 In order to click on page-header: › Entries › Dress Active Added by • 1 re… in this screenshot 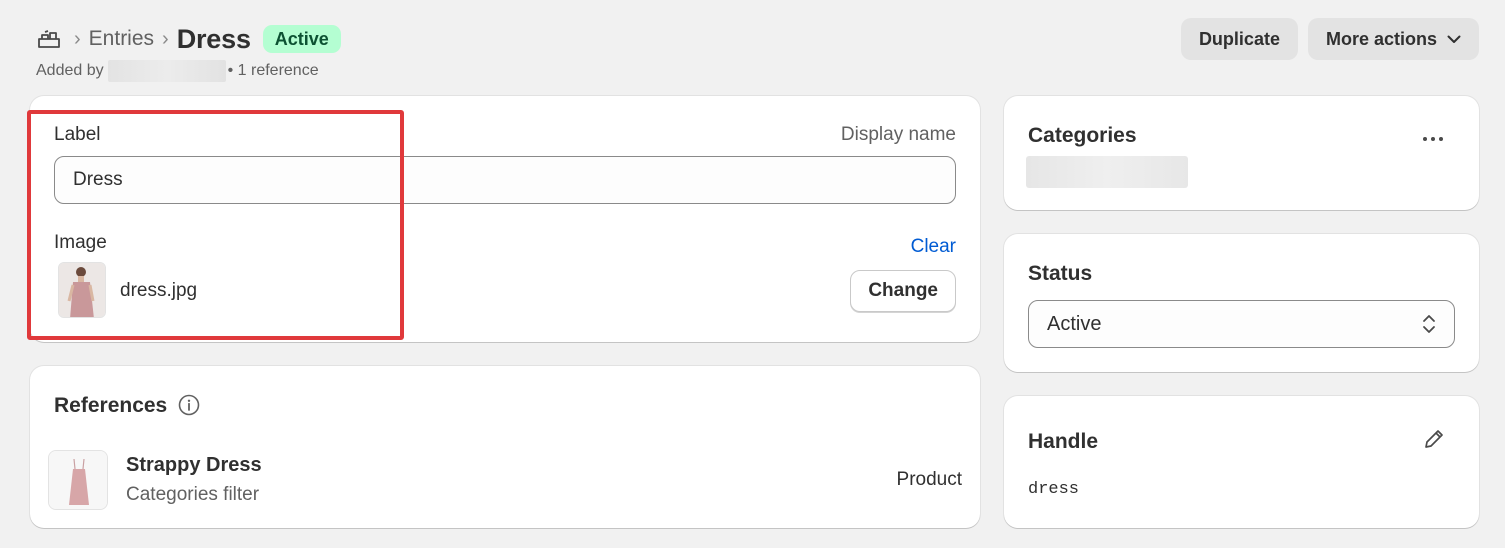, I will do `click(757, 53)`.